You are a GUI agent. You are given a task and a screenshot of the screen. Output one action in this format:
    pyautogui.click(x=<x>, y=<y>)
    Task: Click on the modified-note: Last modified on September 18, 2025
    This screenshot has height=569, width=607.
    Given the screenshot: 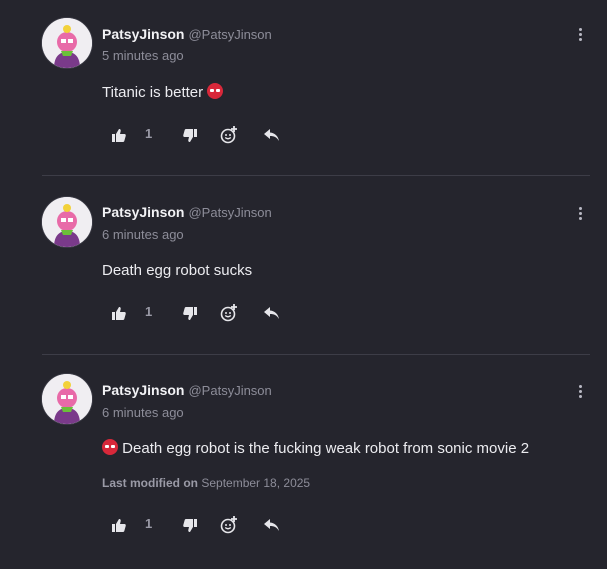 What is the action you would take?
    pyautogui.click(x=206, y=483)
    